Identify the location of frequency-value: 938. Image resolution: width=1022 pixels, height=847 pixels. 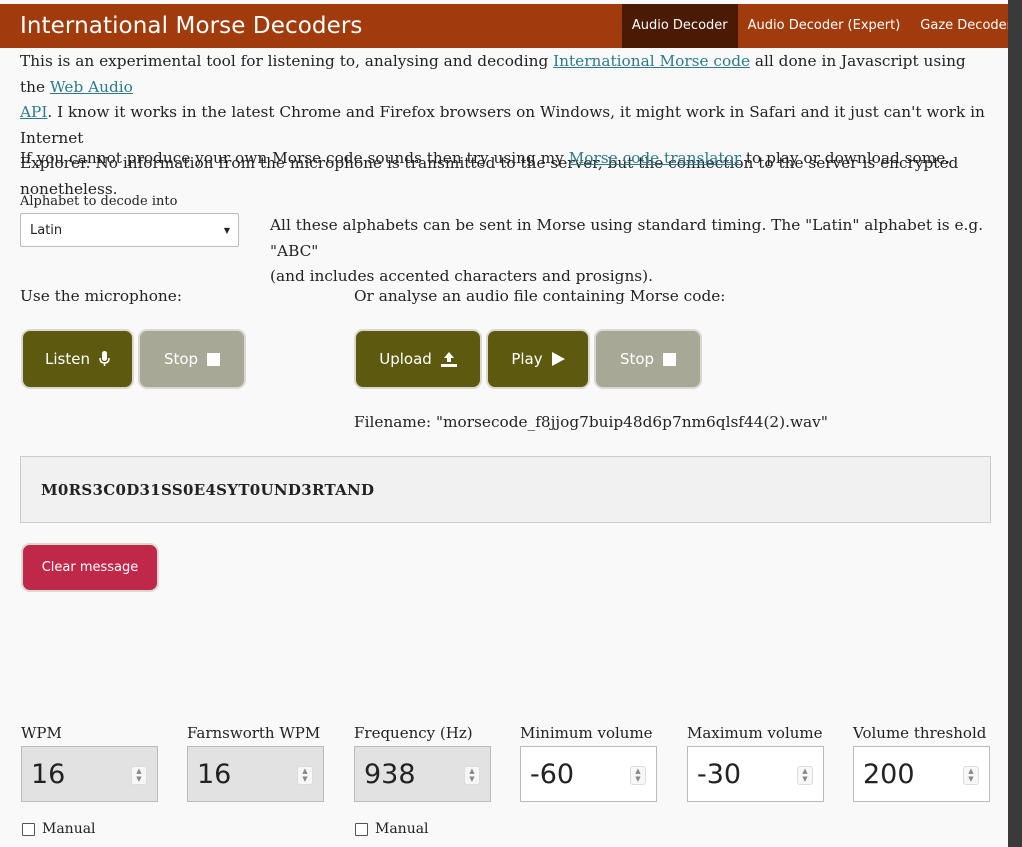
(390, 774).